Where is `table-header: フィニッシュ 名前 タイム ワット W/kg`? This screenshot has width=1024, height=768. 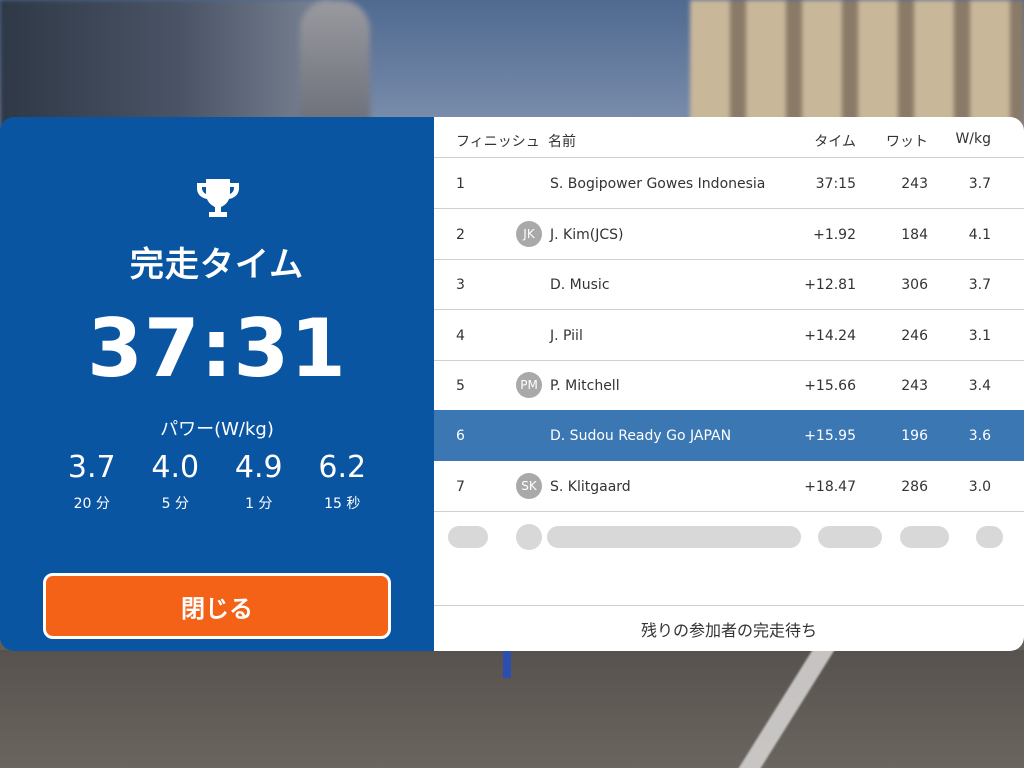
table-header: フィニッシュ 名前 タイム ワット W/kg is located at coordinates (729, 137).